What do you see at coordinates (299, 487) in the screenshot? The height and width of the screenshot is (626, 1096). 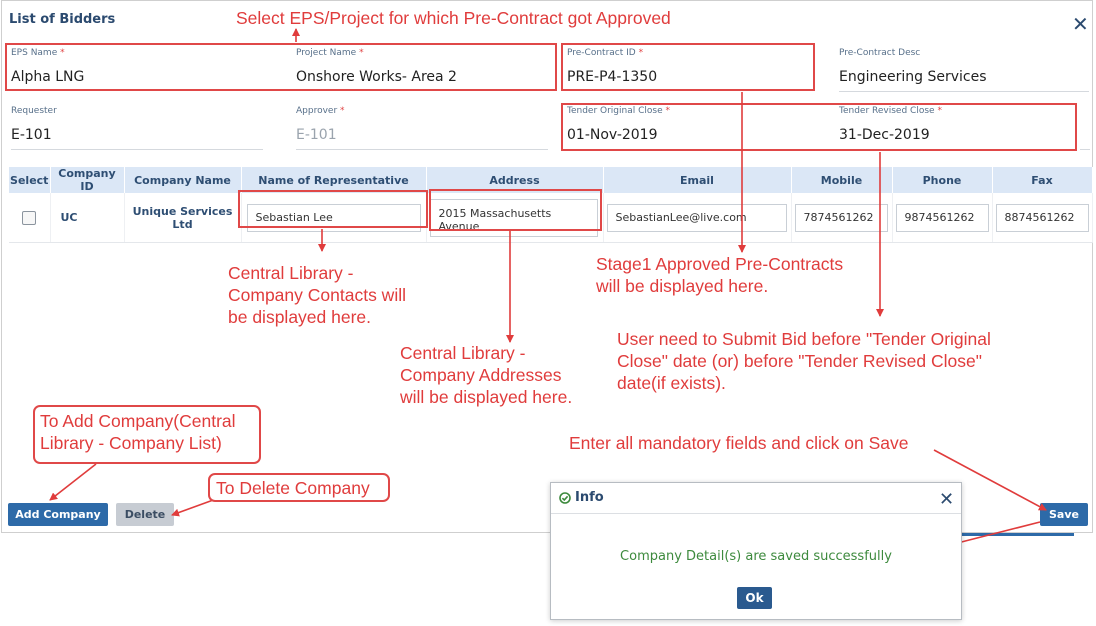 I see `annotation-delete-company: To Delete Company` at bounding box center [299, 487].